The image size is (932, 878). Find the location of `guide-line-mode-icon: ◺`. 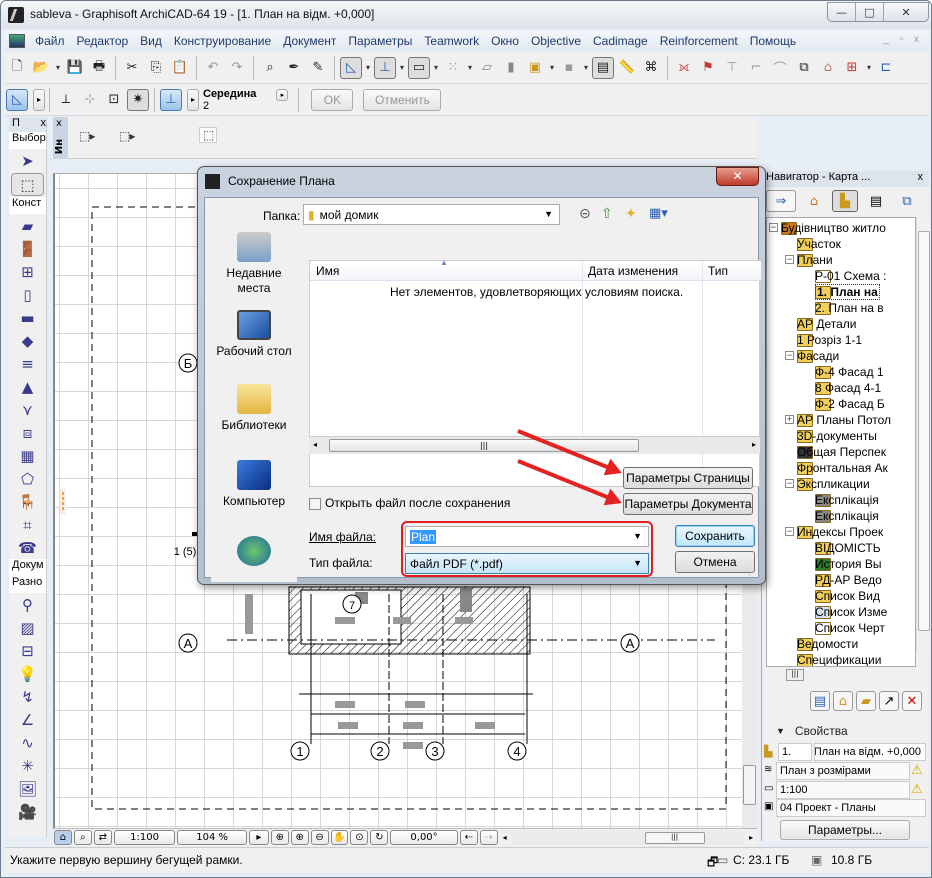

guide-line-mode-icon: ◺ is located at coordinates (17, 99).